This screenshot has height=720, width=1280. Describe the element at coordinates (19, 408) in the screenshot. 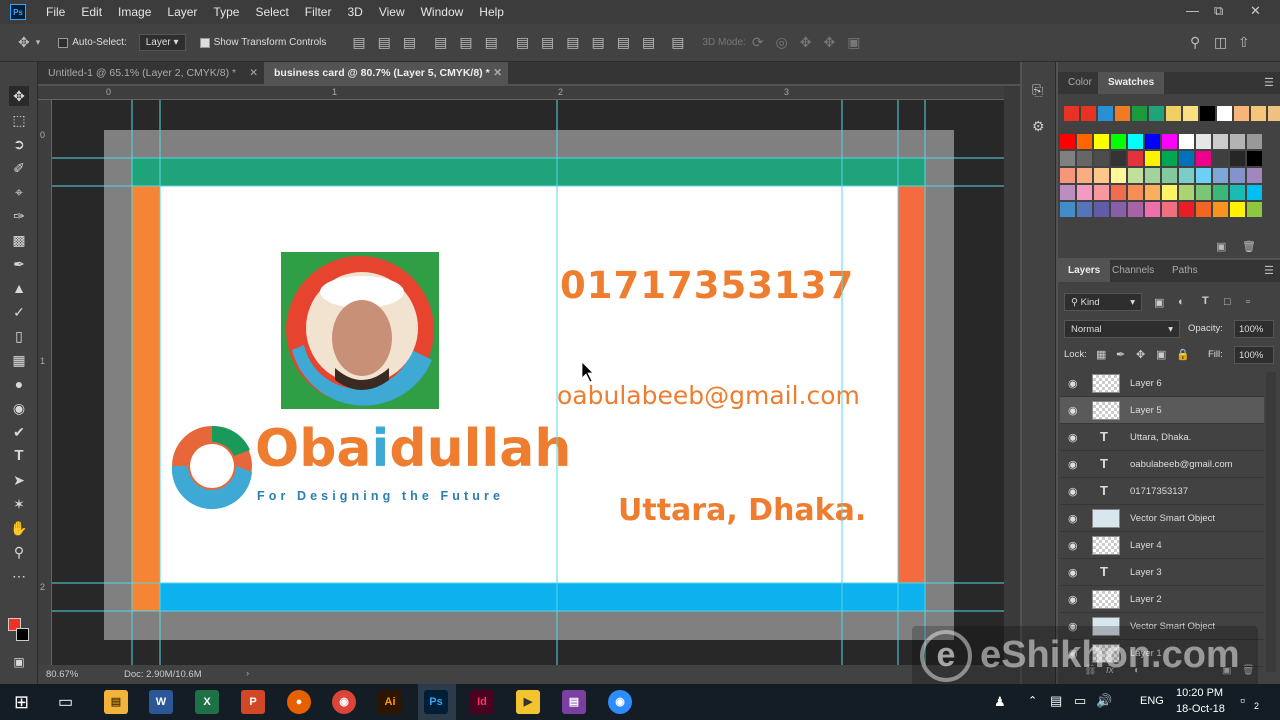

I see `dodge-tool-icon: ◉` at that location.